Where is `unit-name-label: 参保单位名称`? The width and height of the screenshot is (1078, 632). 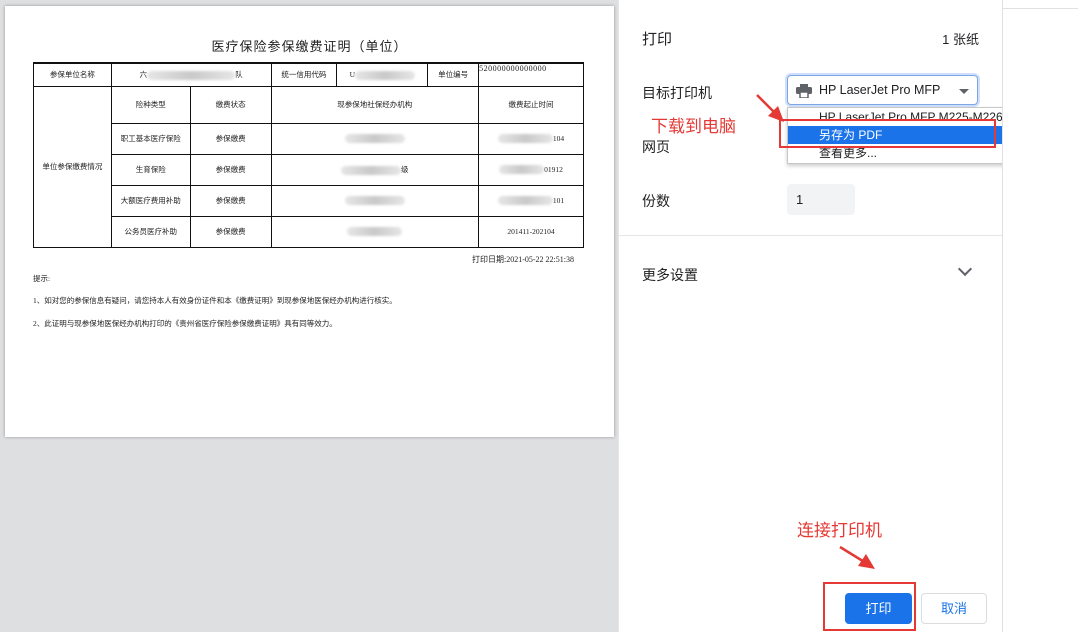 unit-name-label: 参保单位名称 is located at coordinates (72, 74).